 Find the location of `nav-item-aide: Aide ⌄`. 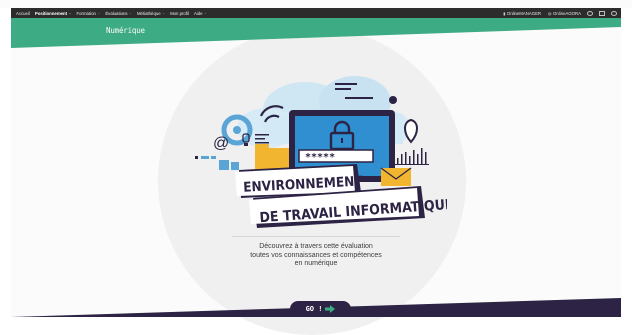

nav-item-aide: Aide ⌄ is located at coordinates (200, 13).